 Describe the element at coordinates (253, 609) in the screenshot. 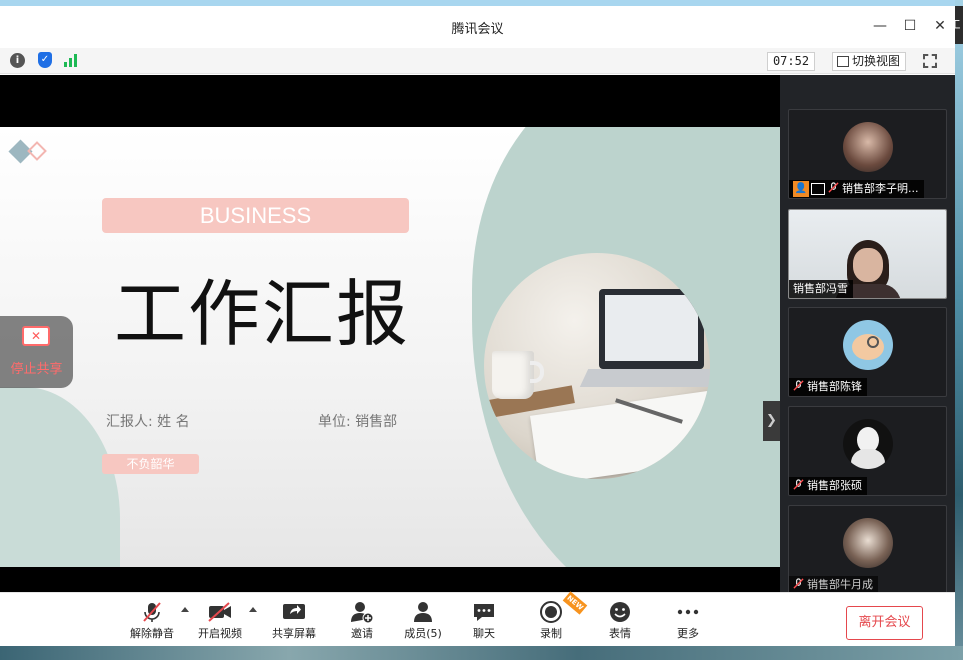

I see `video-options-caret-icon` at that location.